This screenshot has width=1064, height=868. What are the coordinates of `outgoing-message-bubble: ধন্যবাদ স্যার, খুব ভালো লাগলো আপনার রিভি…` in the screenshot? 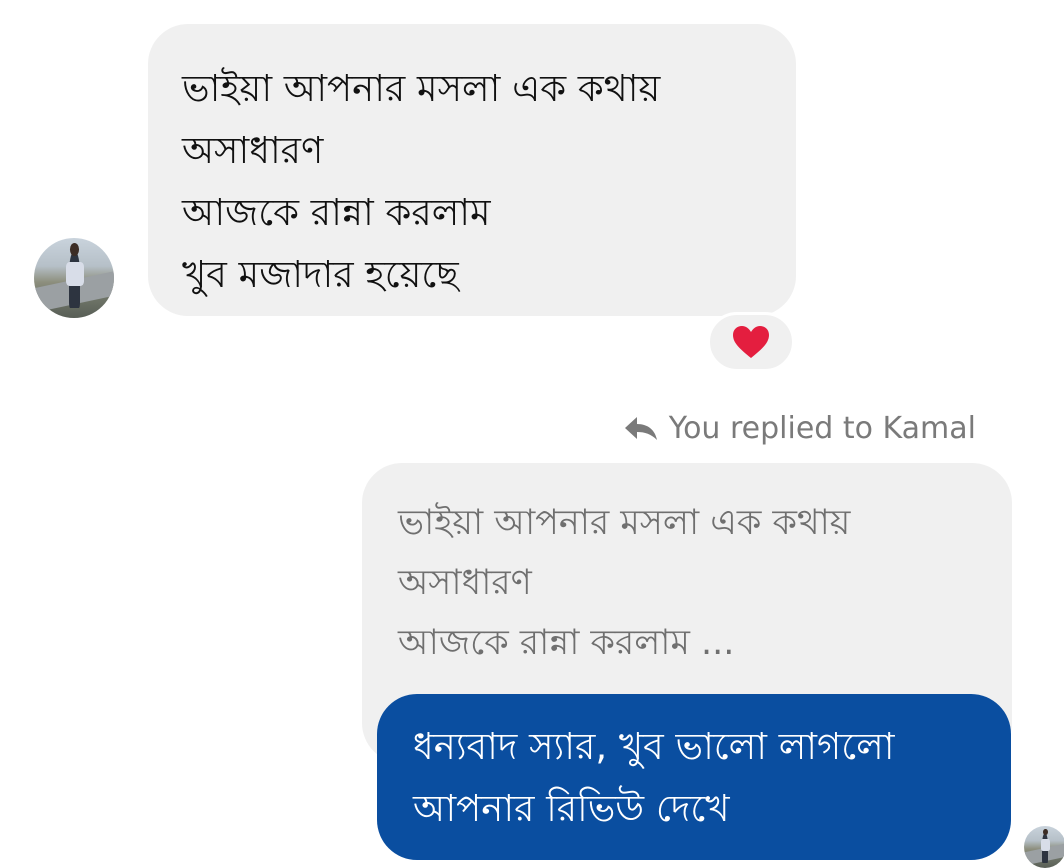 It's located at (694, 777).